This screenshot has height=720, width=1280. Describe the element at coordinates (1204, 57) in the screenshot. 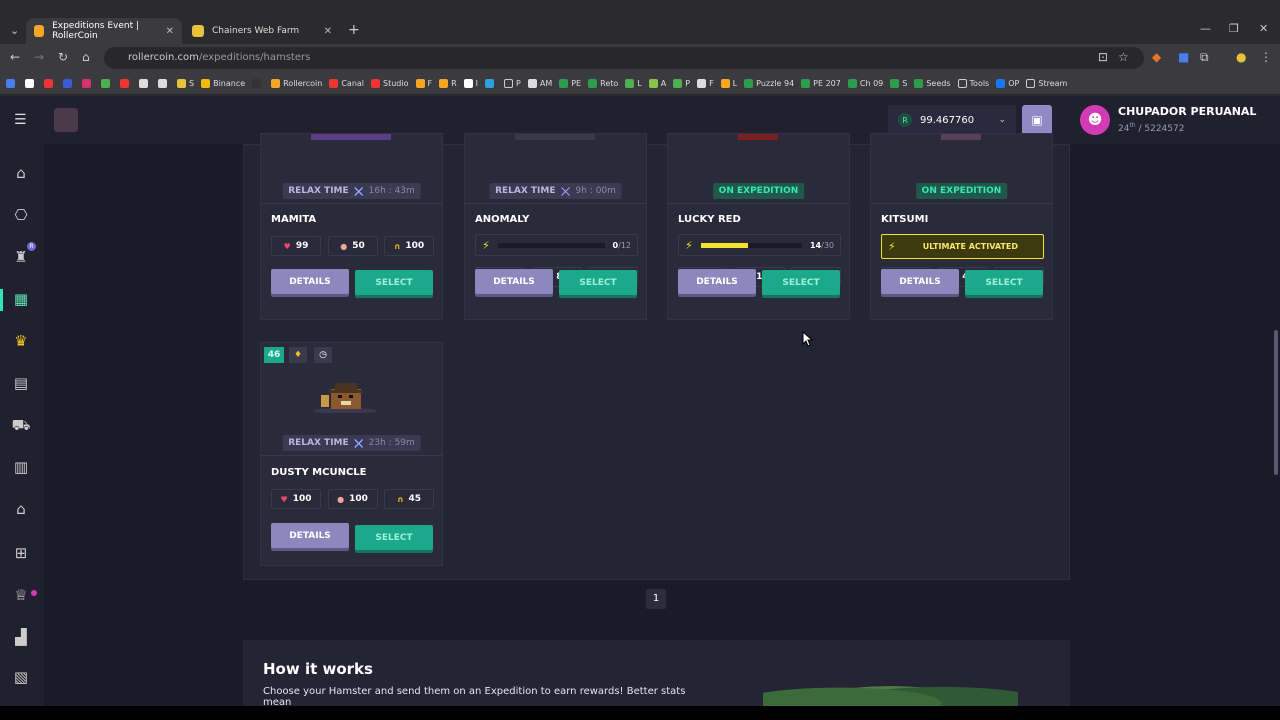

I see `extensions-icon: ⧉` at that location.